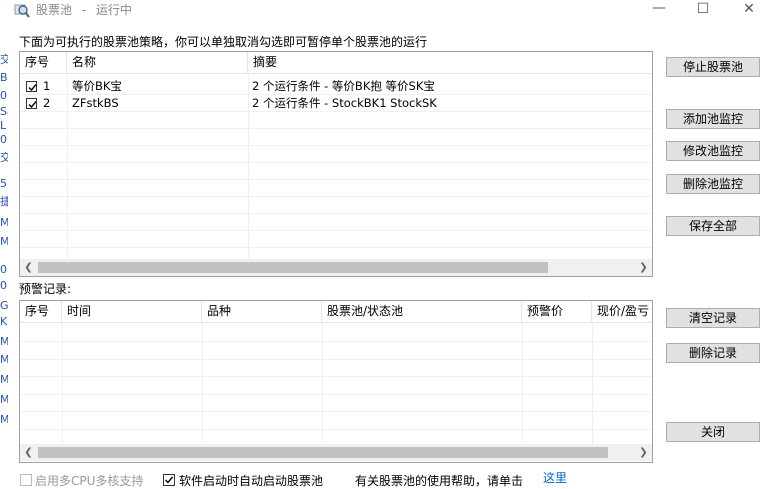 The image size is (768, 489). I want to click on window-title-status: 运行中, so click(114, 10).